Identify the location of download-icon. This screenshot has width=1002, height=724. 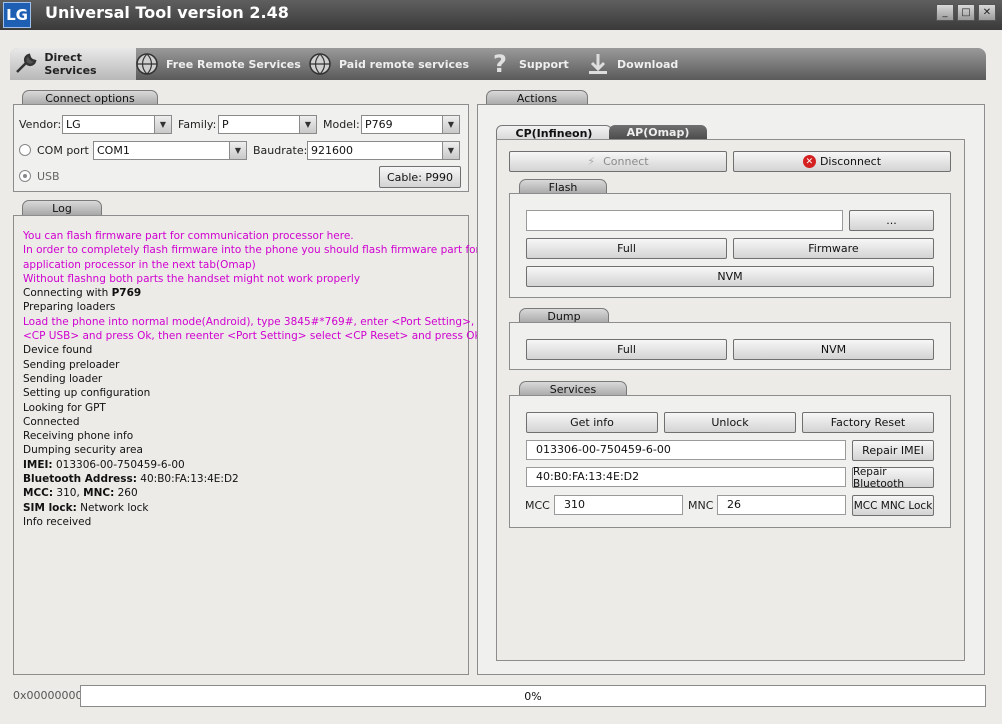
(598, 64).